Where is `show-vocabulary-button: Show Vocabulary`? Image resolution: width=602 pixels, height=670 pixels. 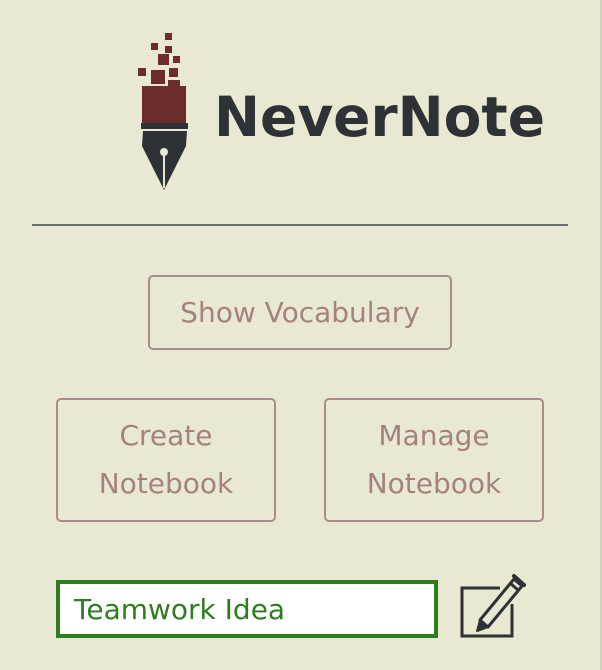 show-vocabulary-button: Show Vocabulary is located at coordinates (300, 312).